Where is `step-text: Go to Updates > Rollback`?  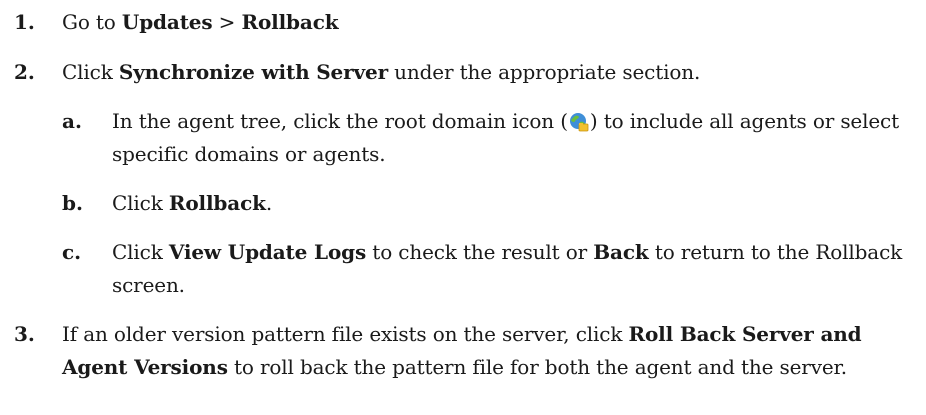 step-text: Go to Updates > Rollback is located at coordinates (487, 22).